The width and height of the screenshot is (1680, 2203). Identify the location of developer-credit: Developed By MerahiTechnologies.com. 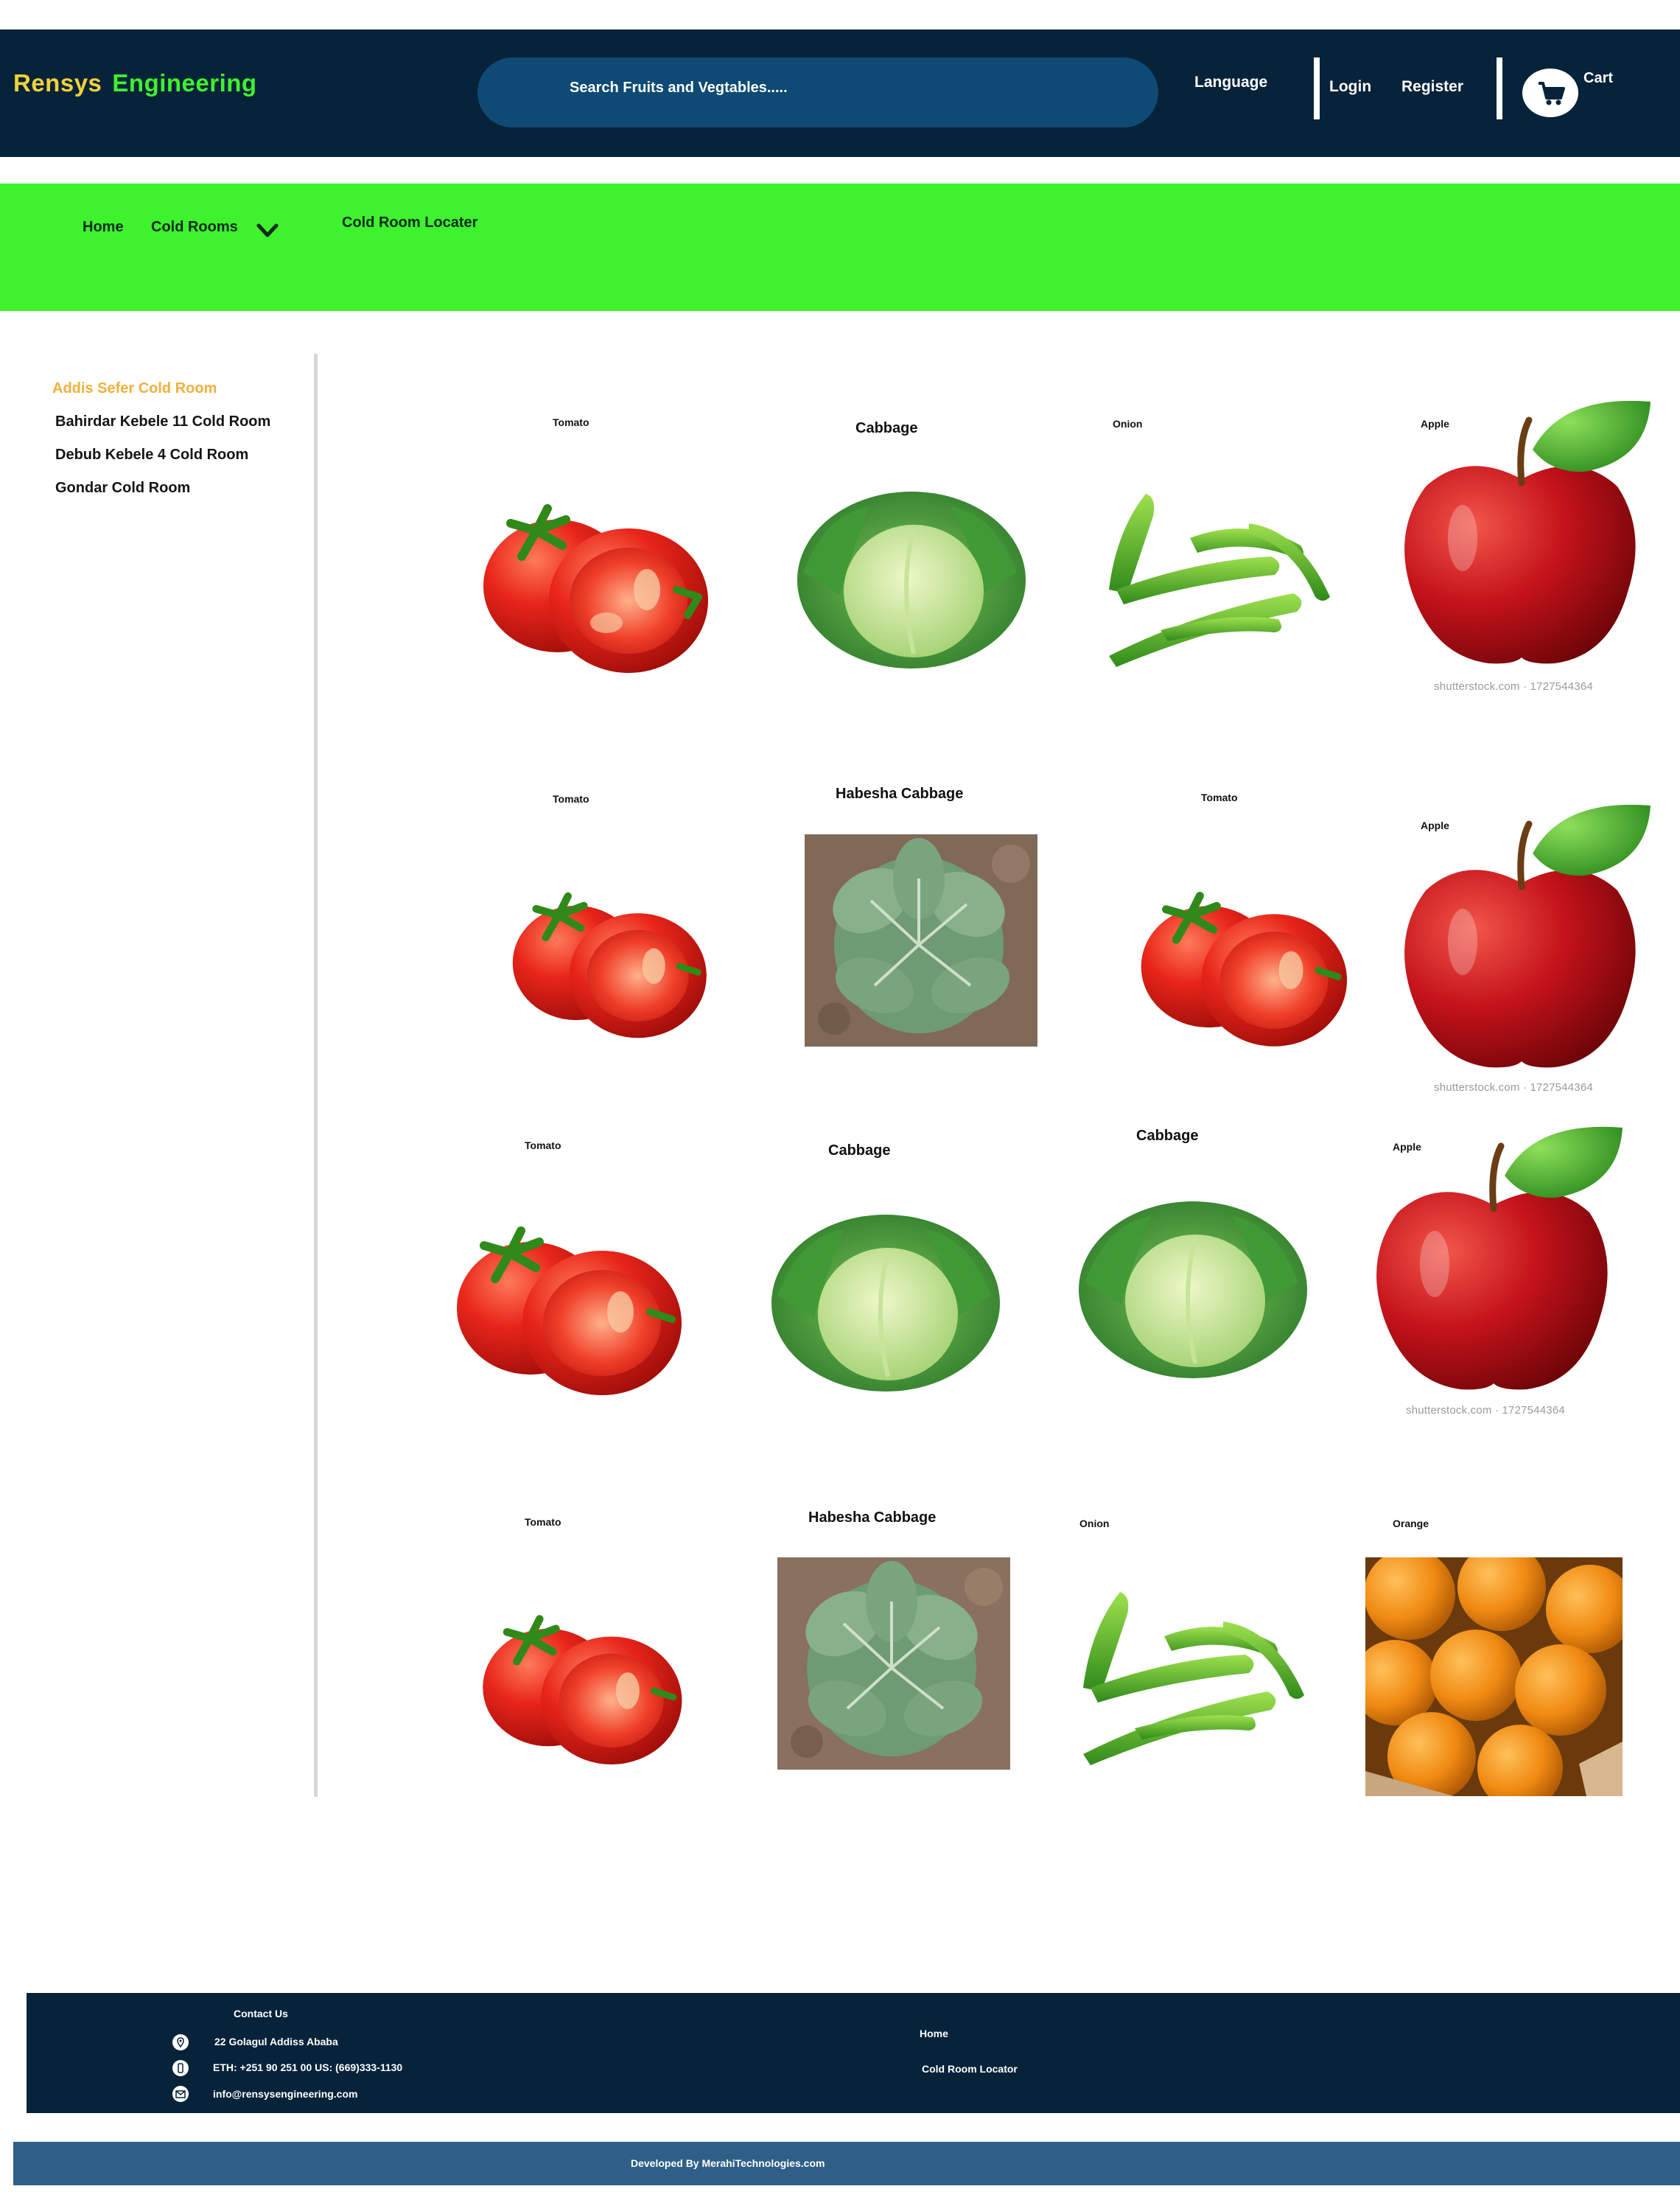
(728, 2163).